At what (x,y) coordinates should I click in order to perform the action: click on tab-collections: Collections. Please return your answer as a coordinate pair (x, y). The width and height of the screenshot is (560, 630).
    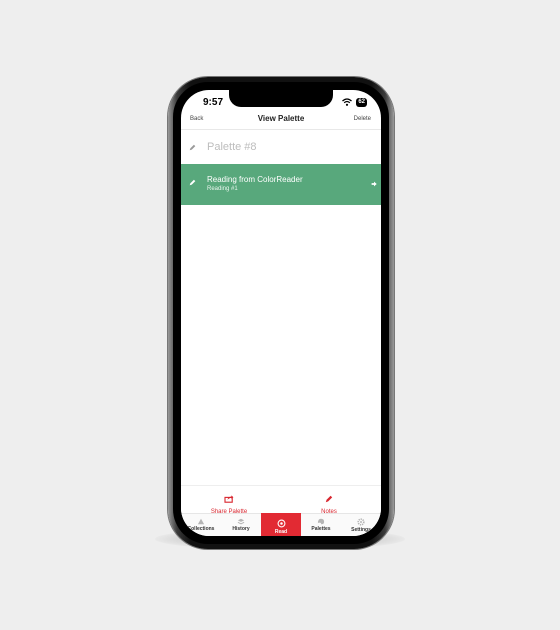
    Looking at the image, I should click on (201, 525).